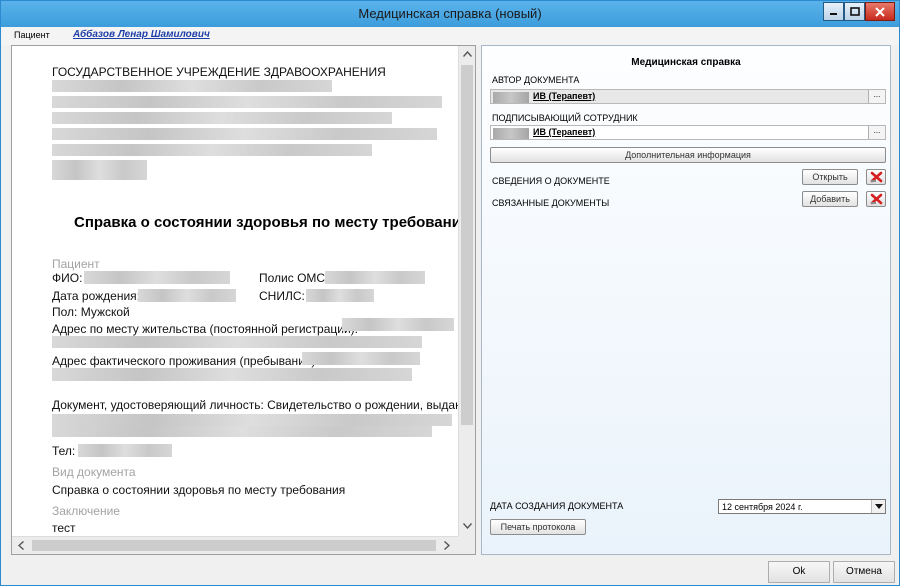  I want to click on delete-related-doc-button, so click(876, 199).